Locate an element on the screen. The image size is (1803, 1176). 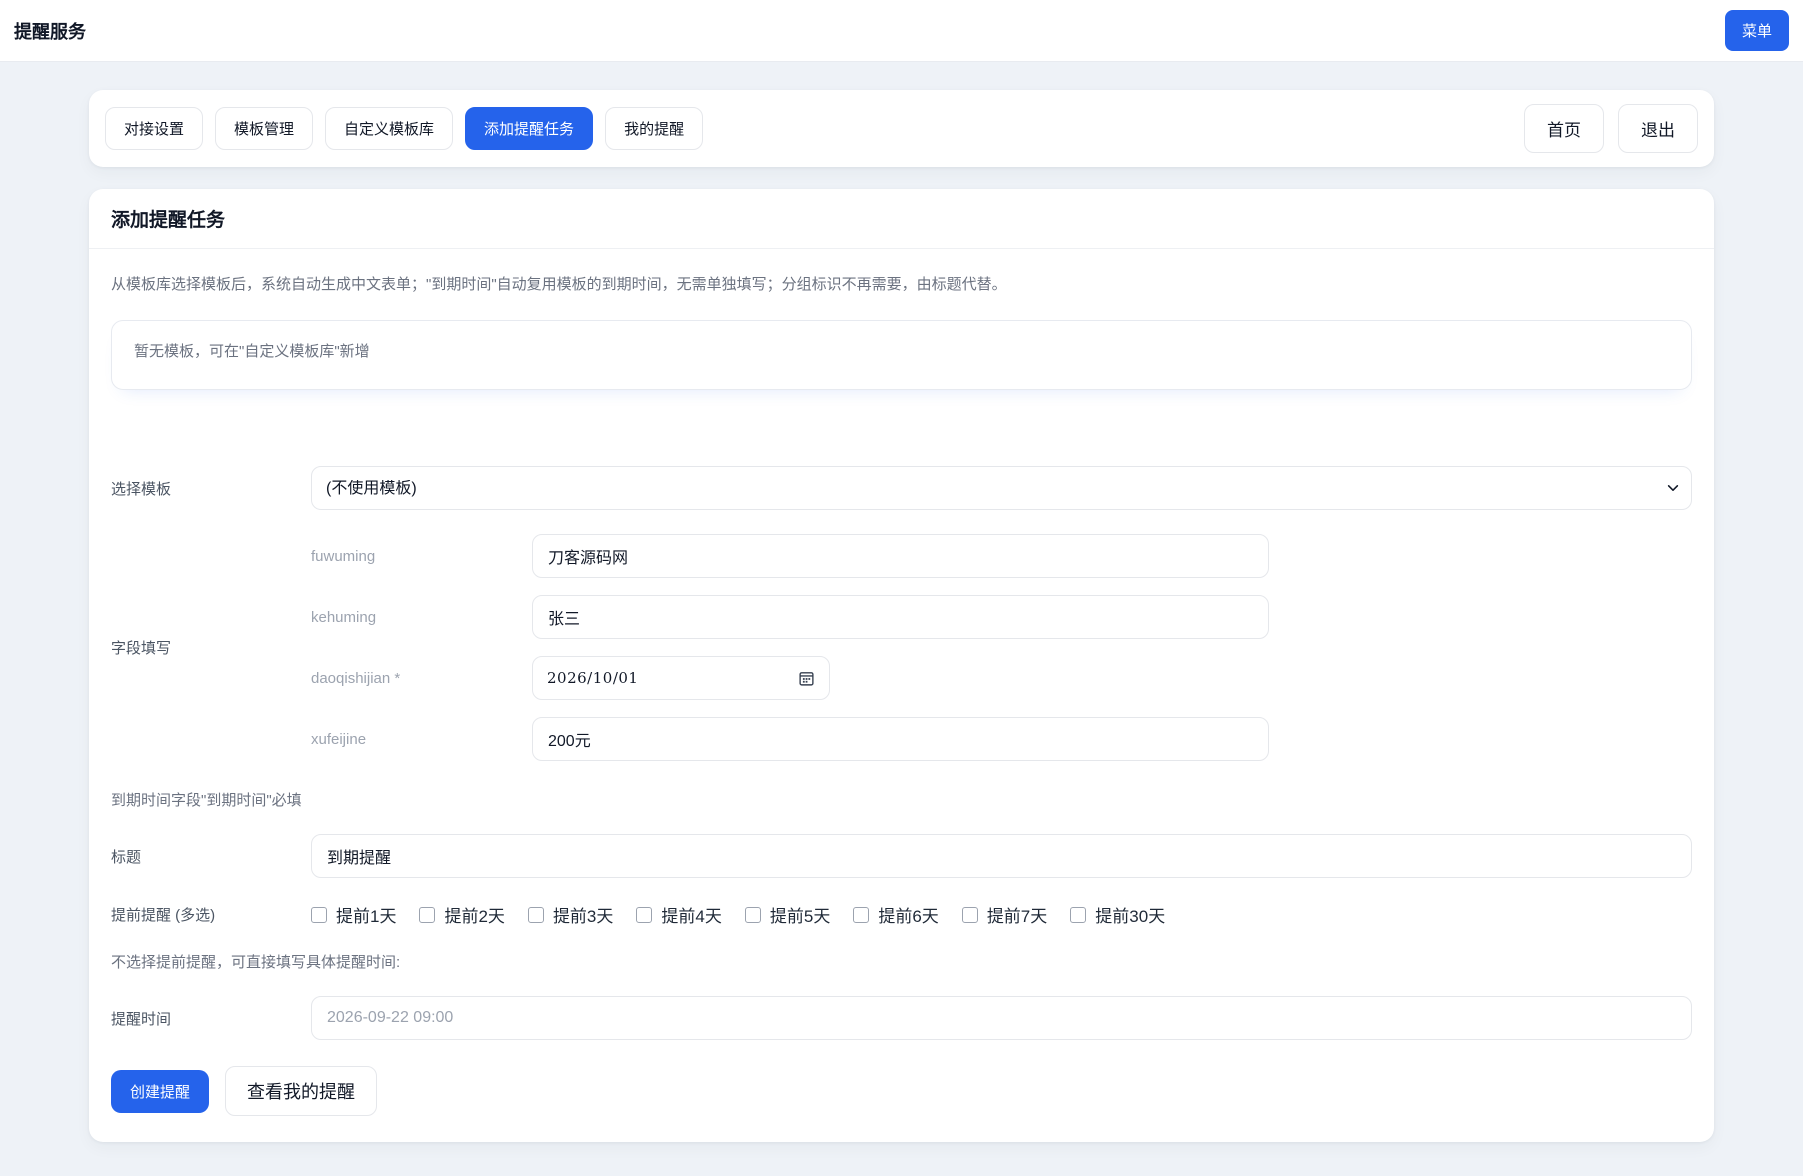
empty-template-notice: 暂无模板，可在"自定义模板库"新增 is located at coordinates (901, 355).